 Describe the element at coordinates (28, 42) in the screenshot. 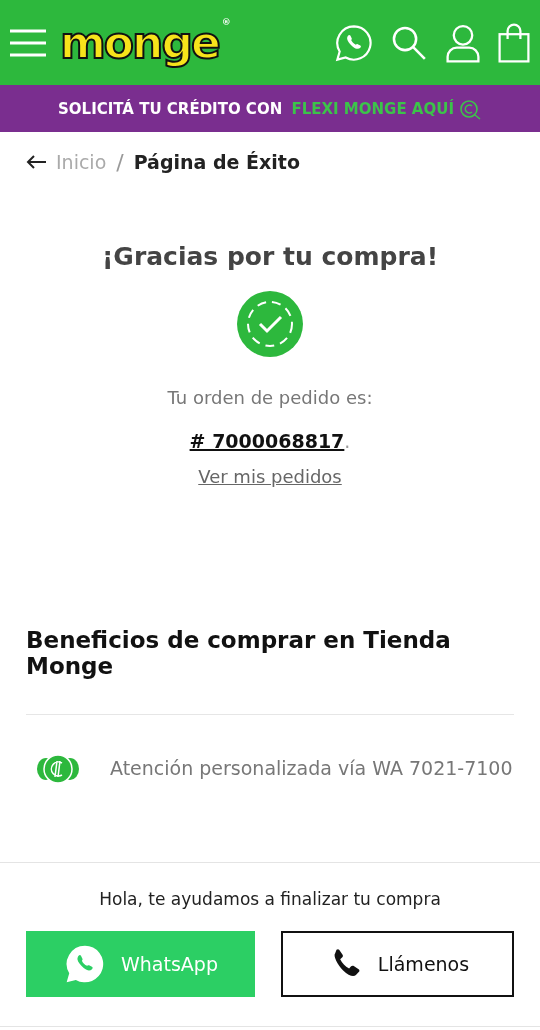

I see `menu-icon` at that location.